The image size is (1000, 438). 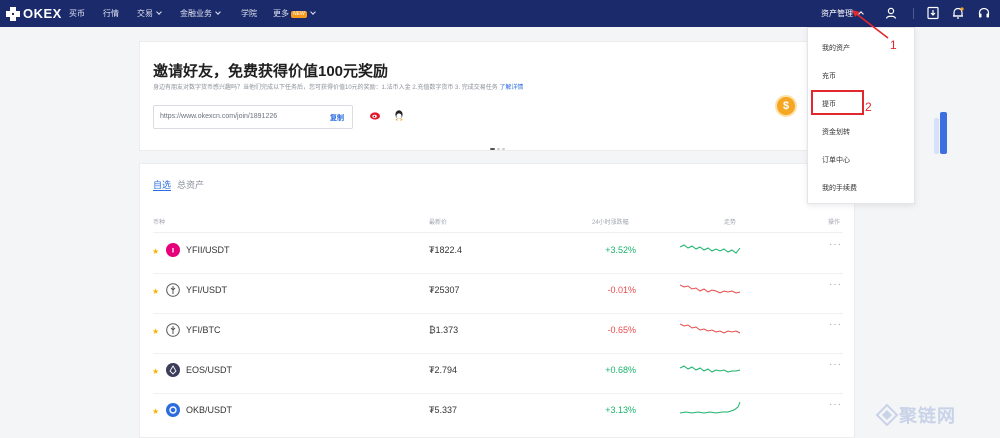 I want to click on change-24h: -0.01%, so click(x=621, y=290).